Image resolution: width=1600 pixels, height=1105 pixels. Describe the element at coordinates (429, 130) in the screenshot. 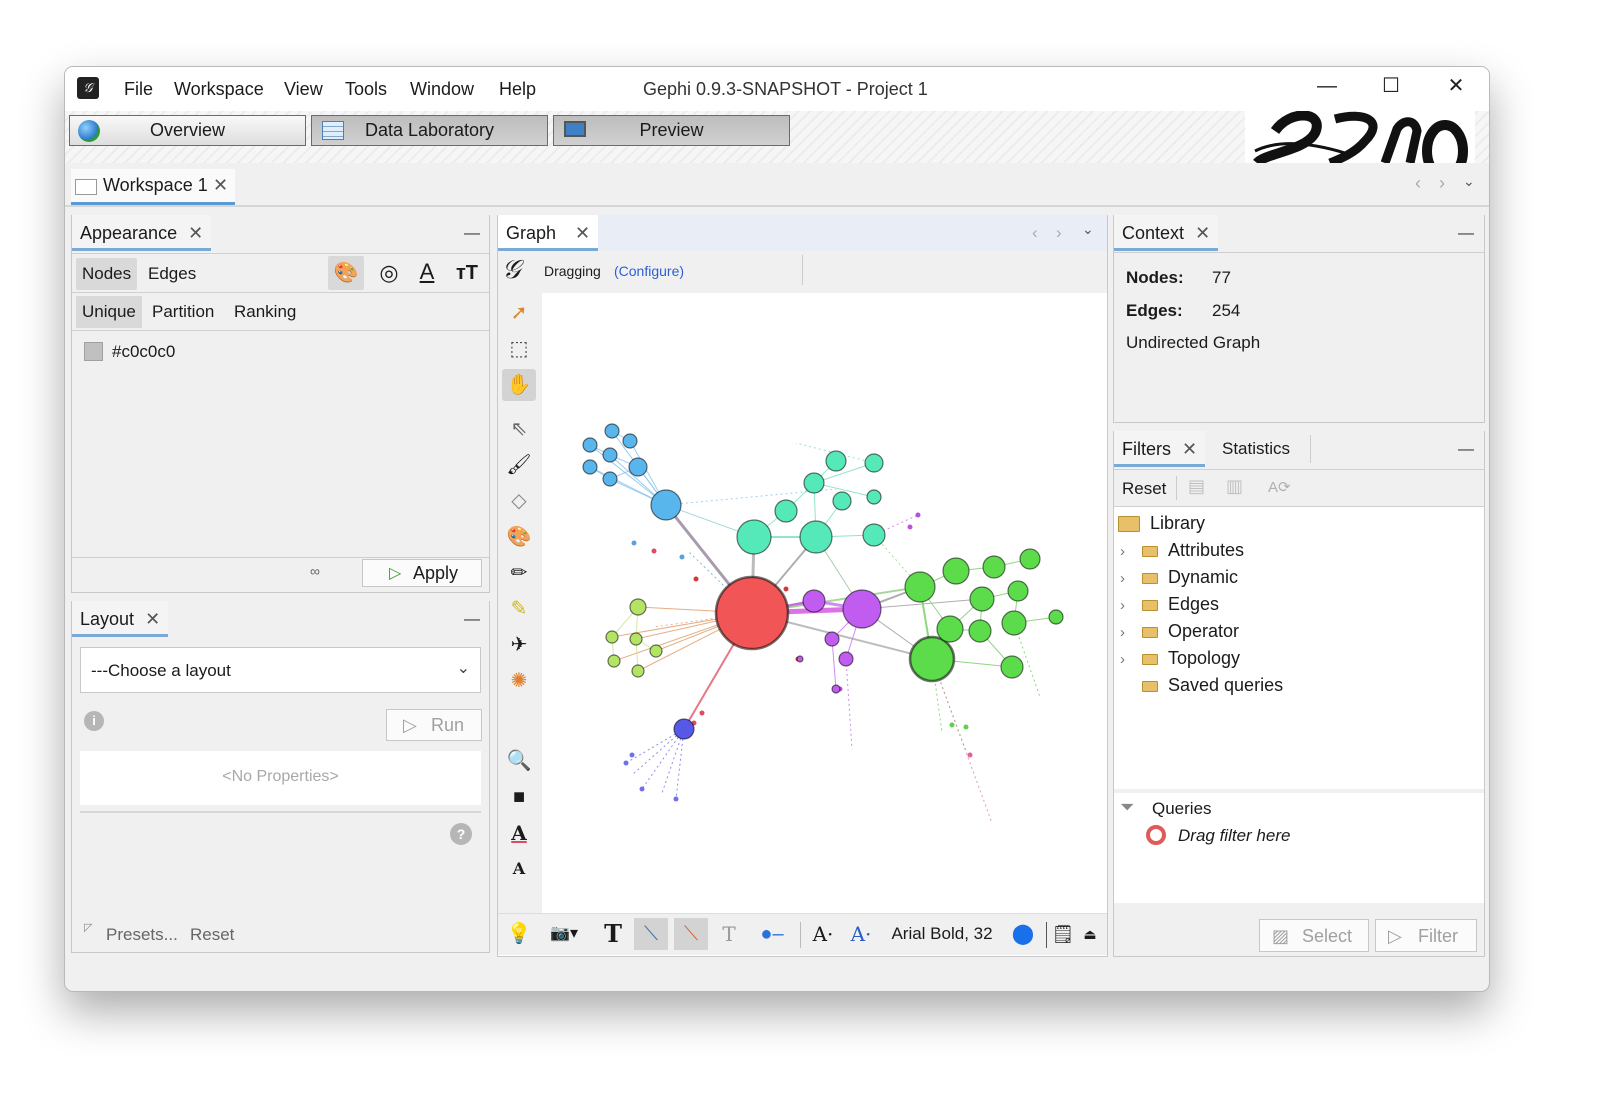

I see `perspective-data-laboratory-button: Data Laboratory` at that location.